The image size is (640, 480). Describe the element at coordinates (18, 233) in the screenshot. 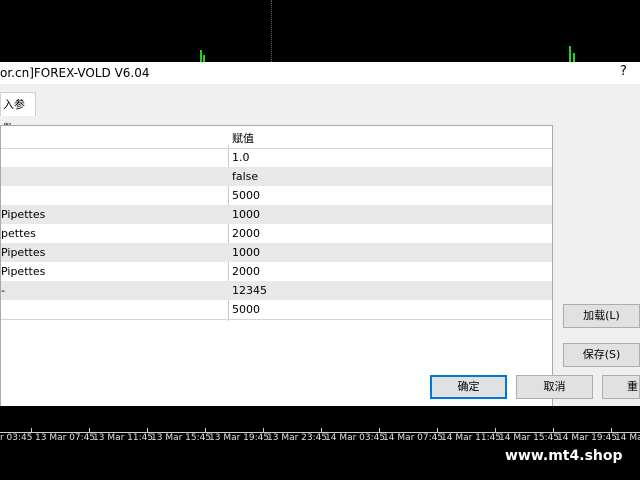

I see `row-name: pettes` at that location.